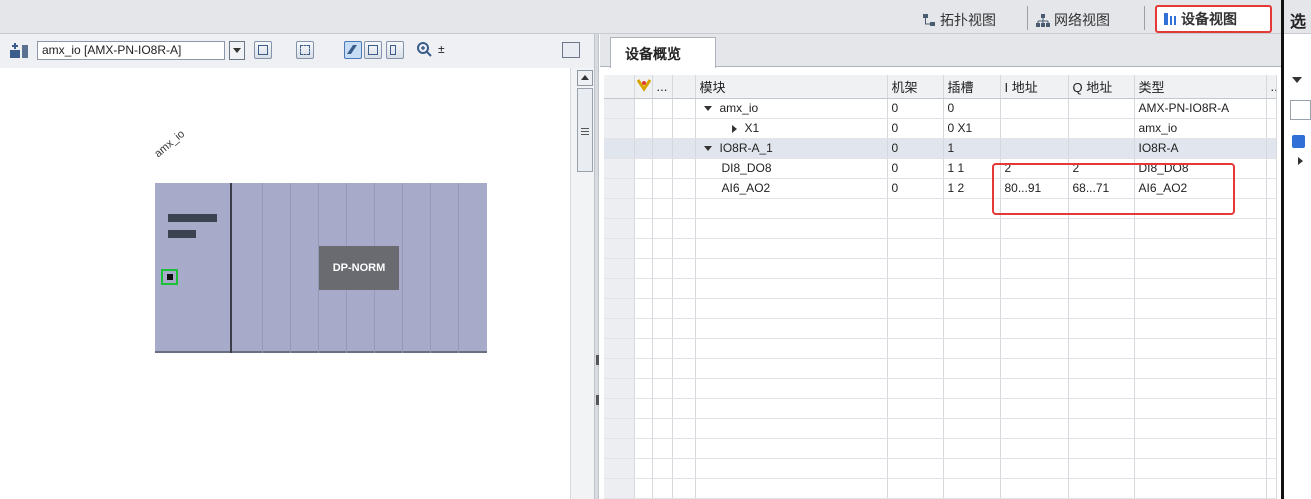 The image size is (1311, 499). I want to click on type-cell: amx_io, so click(1200, 128).